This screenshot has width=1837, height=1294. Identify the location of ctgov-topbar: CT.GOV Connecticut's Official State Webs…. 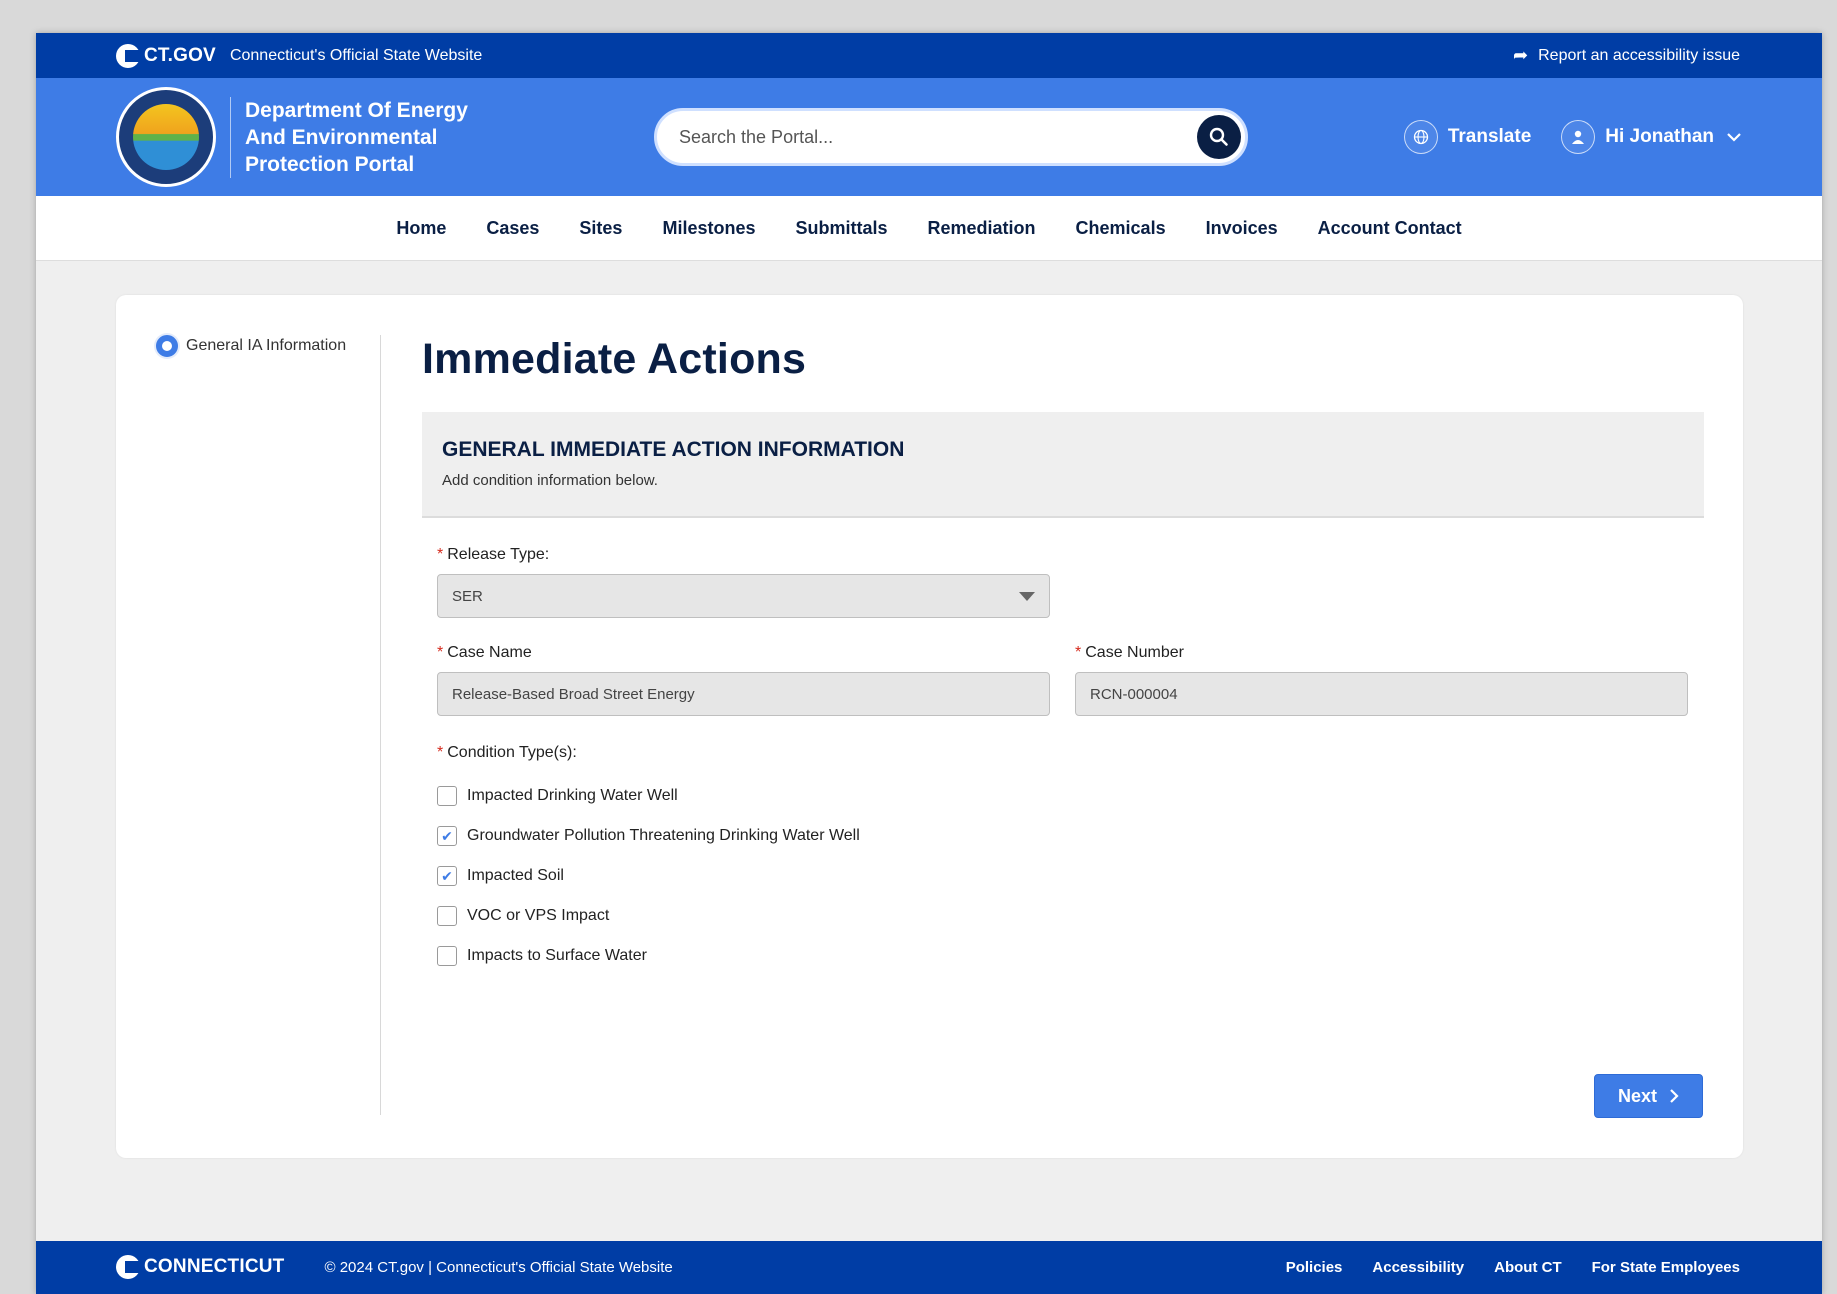
(929, 55).